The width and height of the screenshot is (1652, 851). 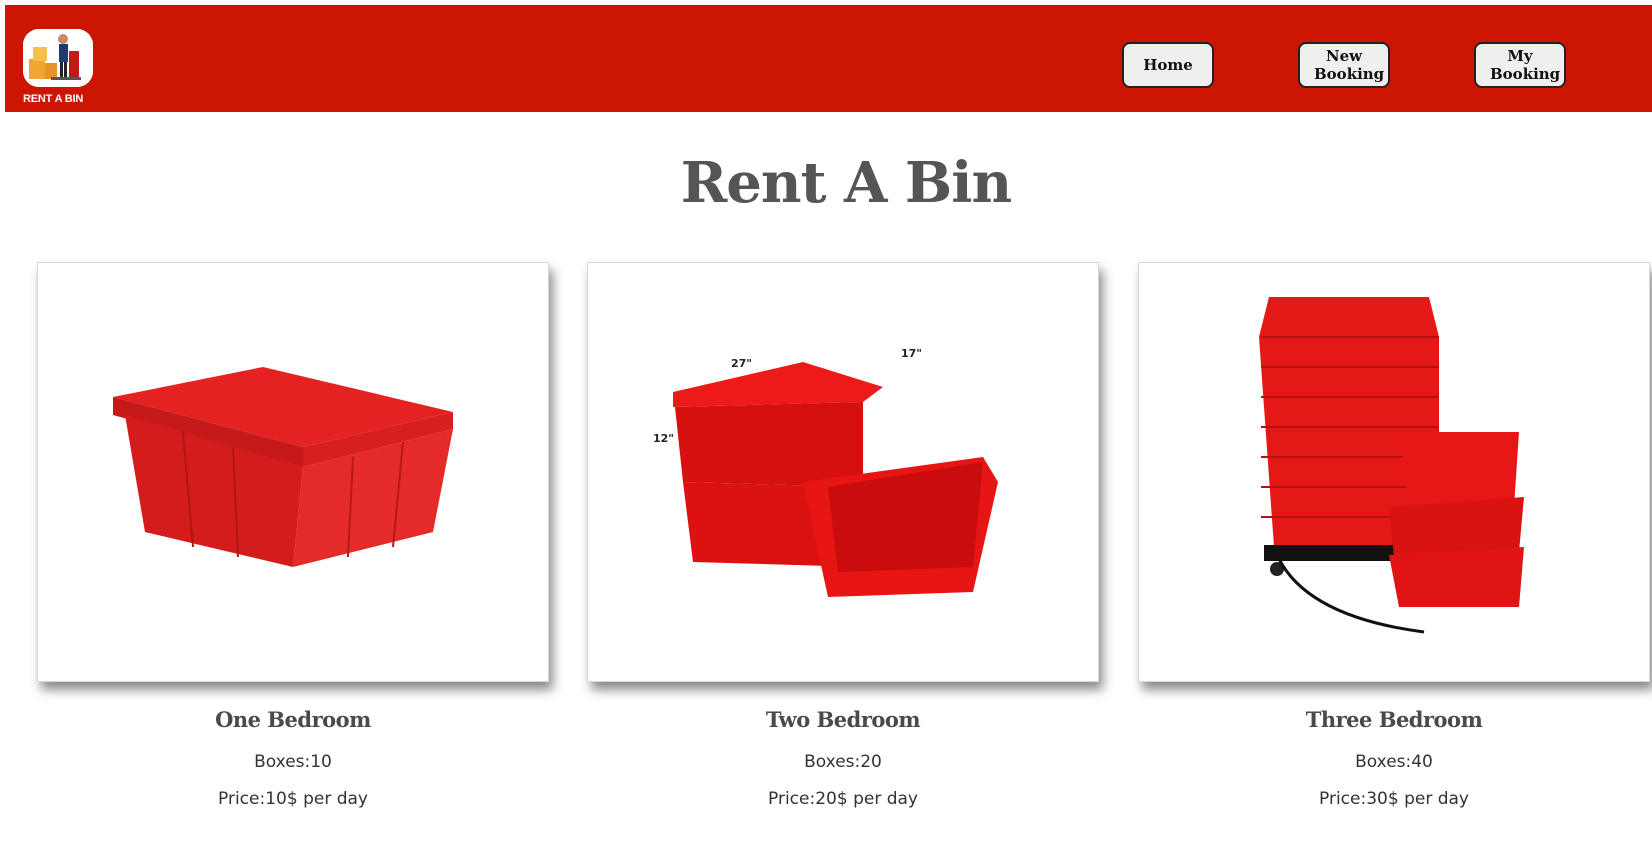 What do you see at coordinates (825, 472) in the screenshot?
I see `stacked-red-bins-icon: 27" 17" 12"` at bounding box center [825, 472].